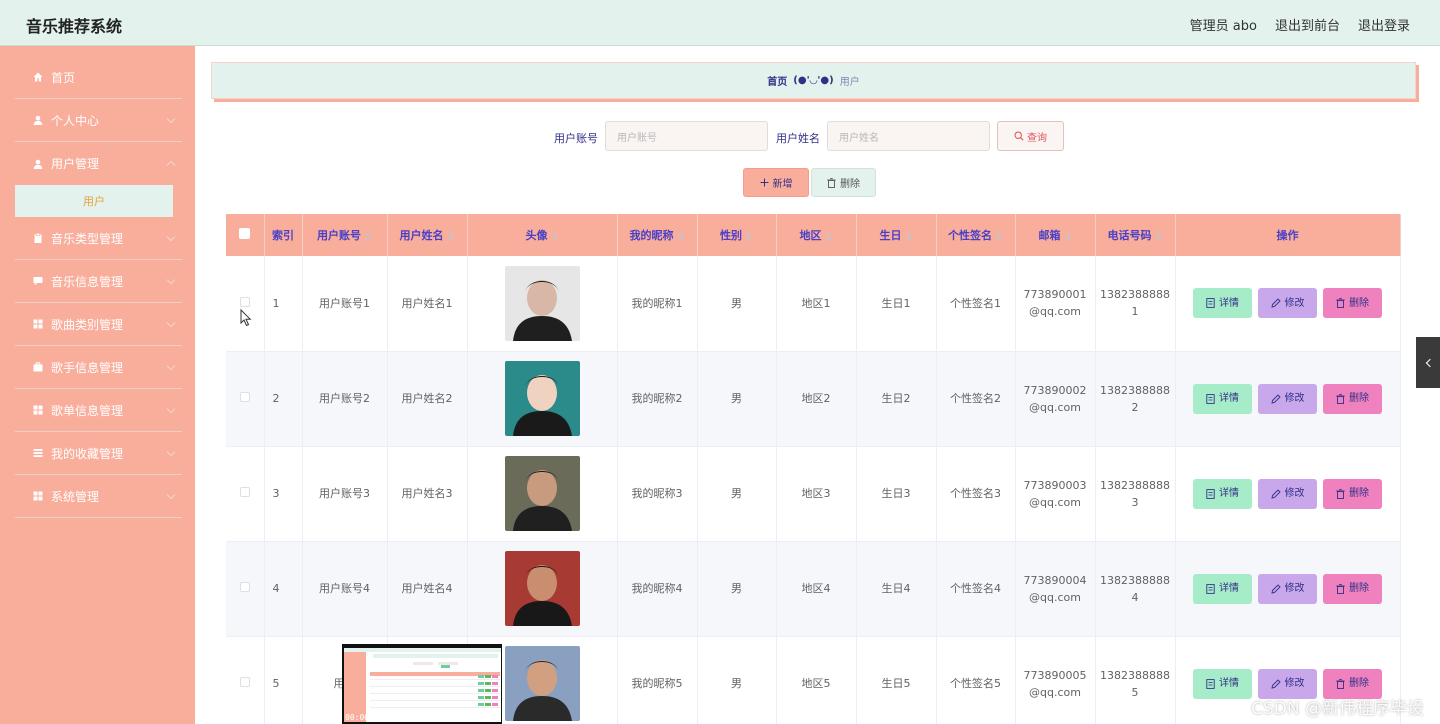 The image size is (1440, 724). I want to click on column-header-birthday: 生日, so click(896, 235).